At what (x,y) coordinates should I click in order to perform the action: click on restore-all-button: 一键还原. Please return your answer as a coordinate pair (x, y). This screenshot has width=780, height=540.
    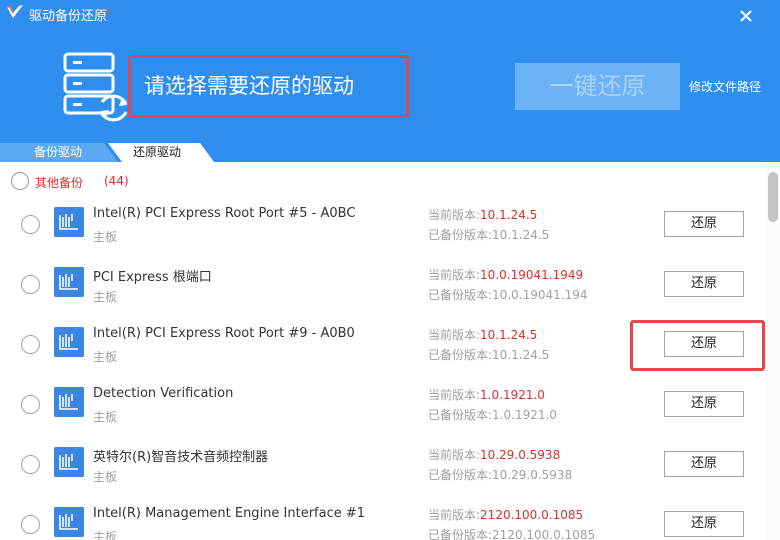
    Looking at the image, I should click on (597, 86).